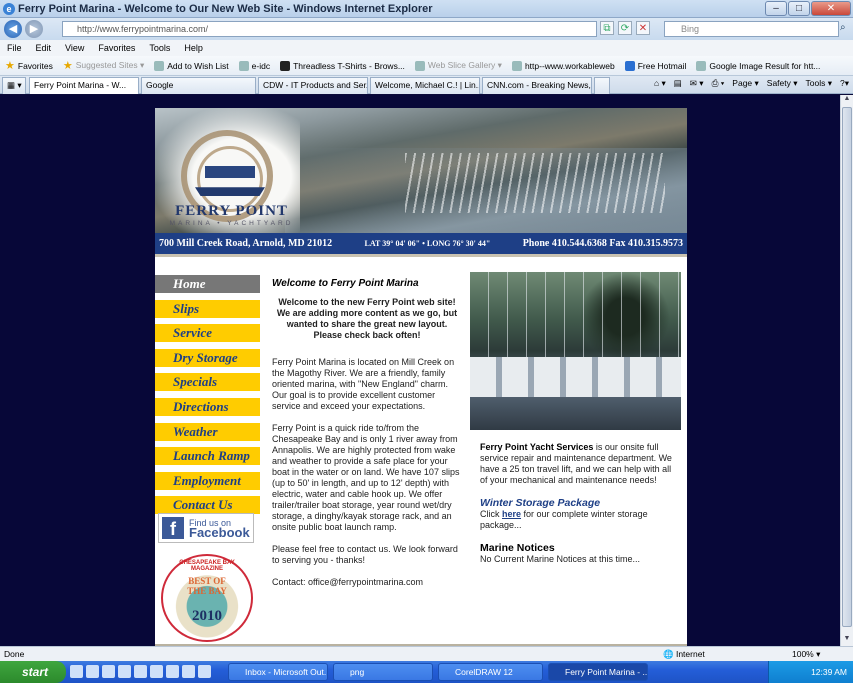 Image resolution: width=853 pixels, height=683 pixels. What do you see at coordinates (718, 83) in the screenshot?
I see `print-icon: ⎙ ▾` at bounding box center [718, 83].